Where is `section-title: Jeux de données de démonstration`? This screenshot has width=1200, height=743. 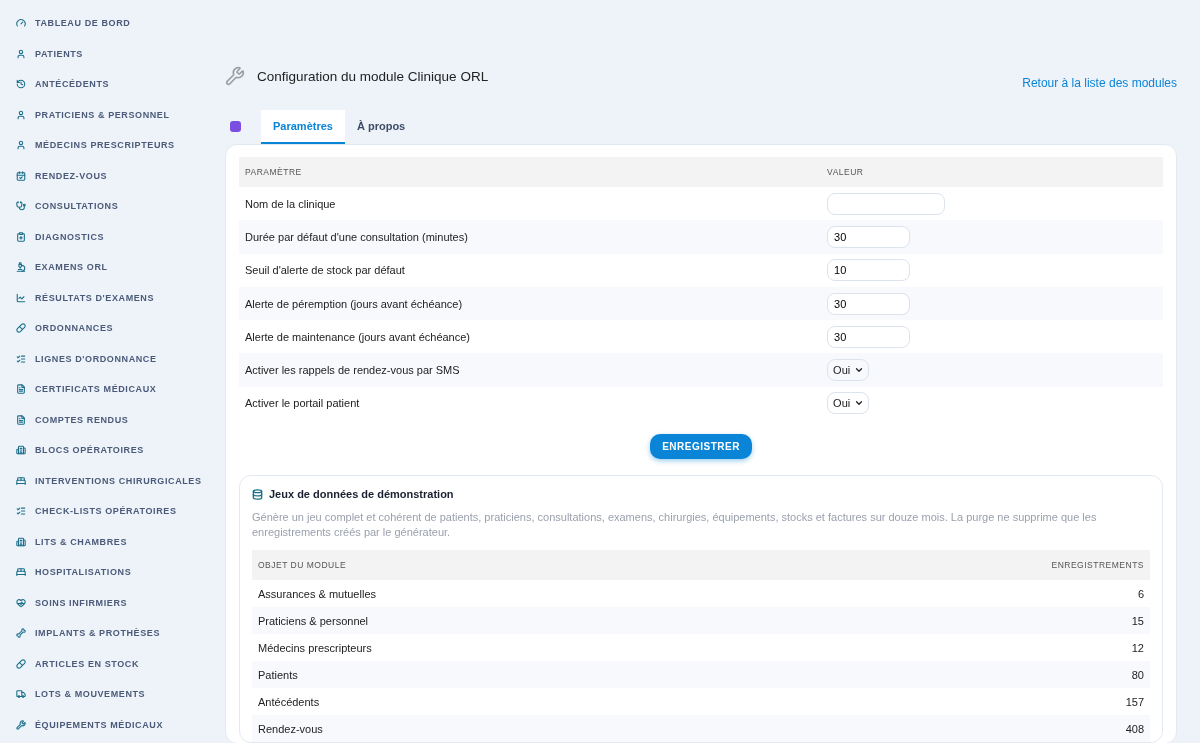
section-title: Jeux de données de démonstration is located at coordinates (361, 494).